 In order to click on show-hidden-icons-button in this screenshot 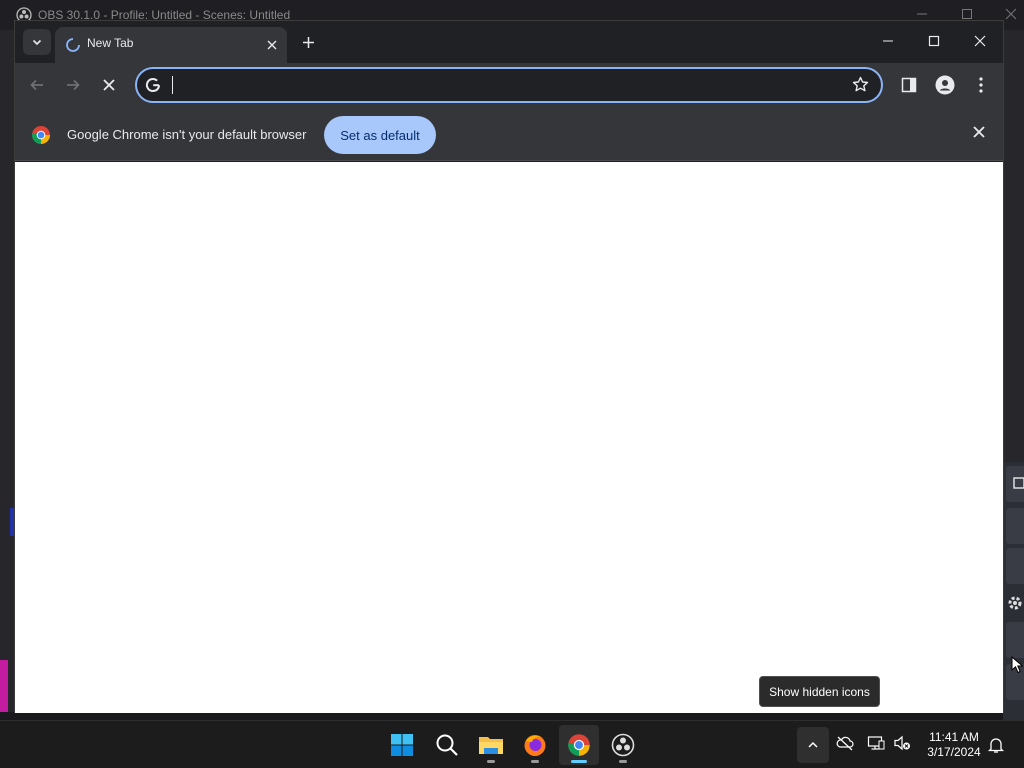, I will do `click(813, 745)`.